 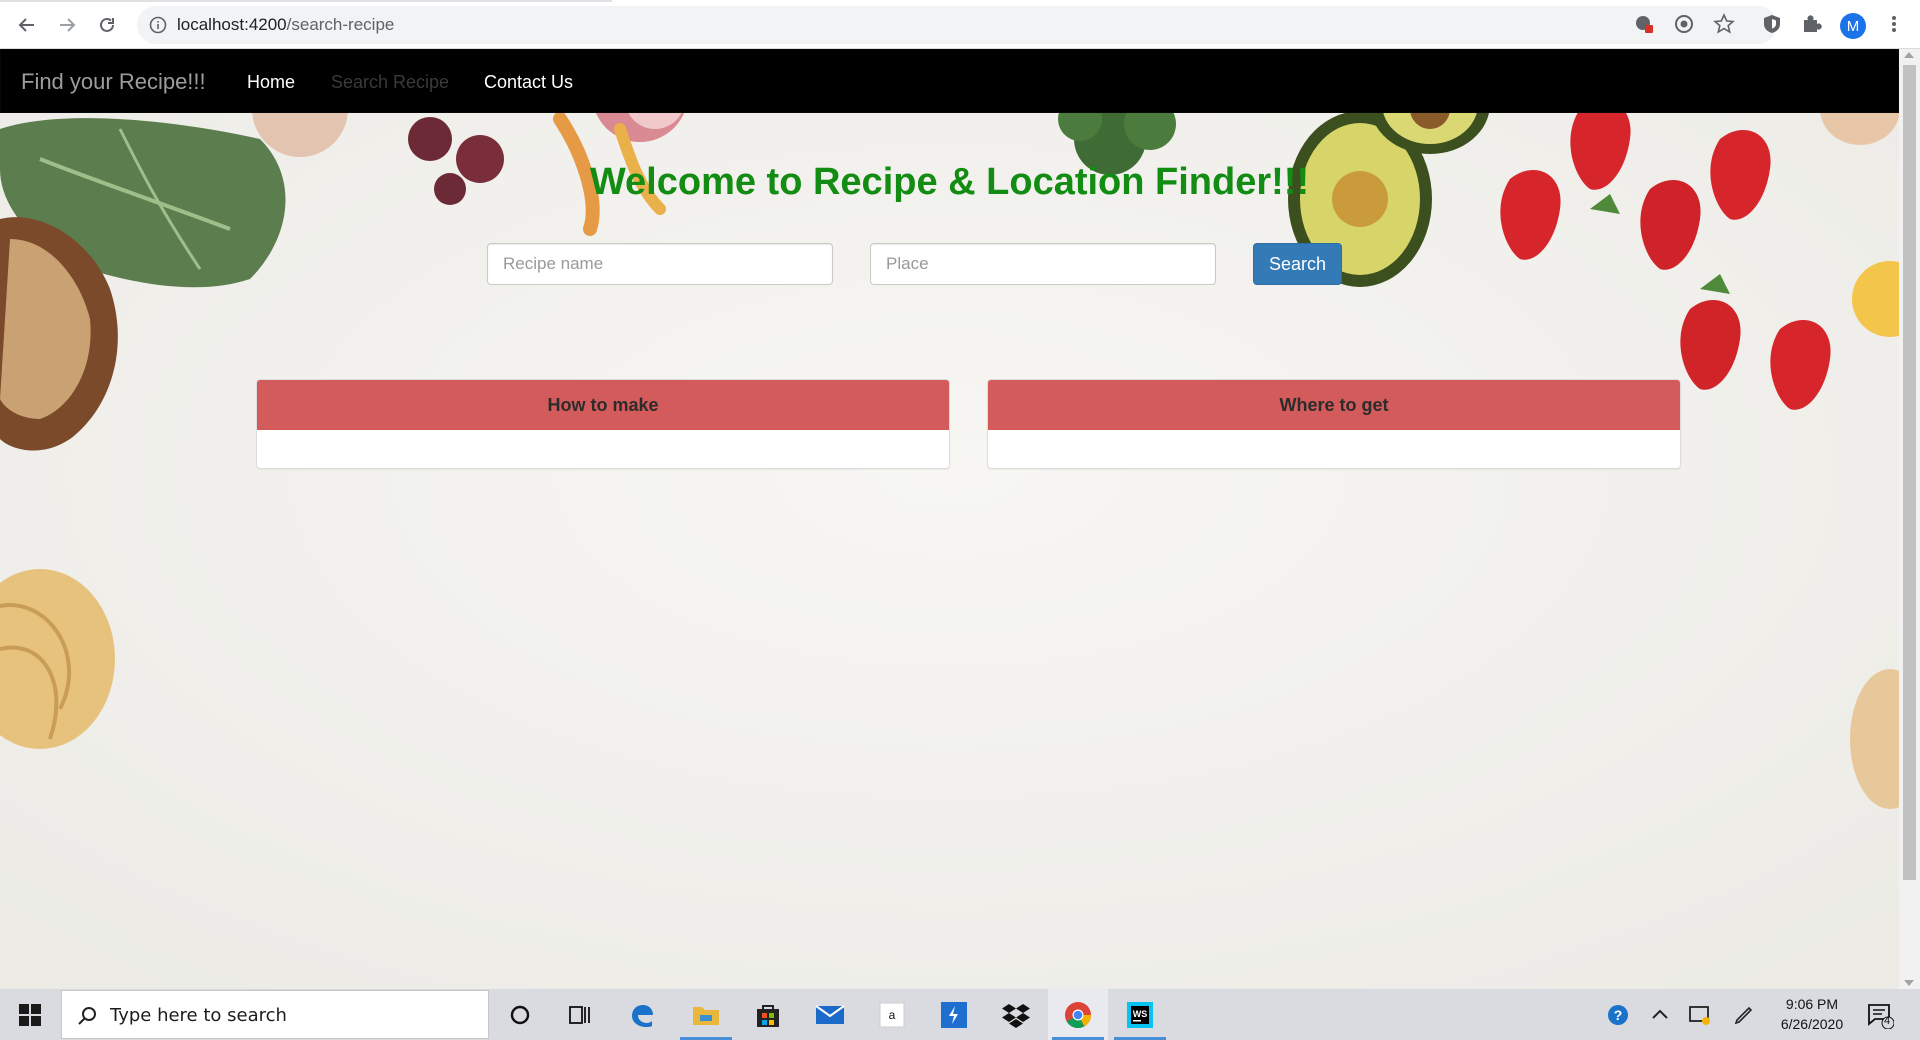 I want to click on chevron-up-icon, so click(x=1660, y=1015).